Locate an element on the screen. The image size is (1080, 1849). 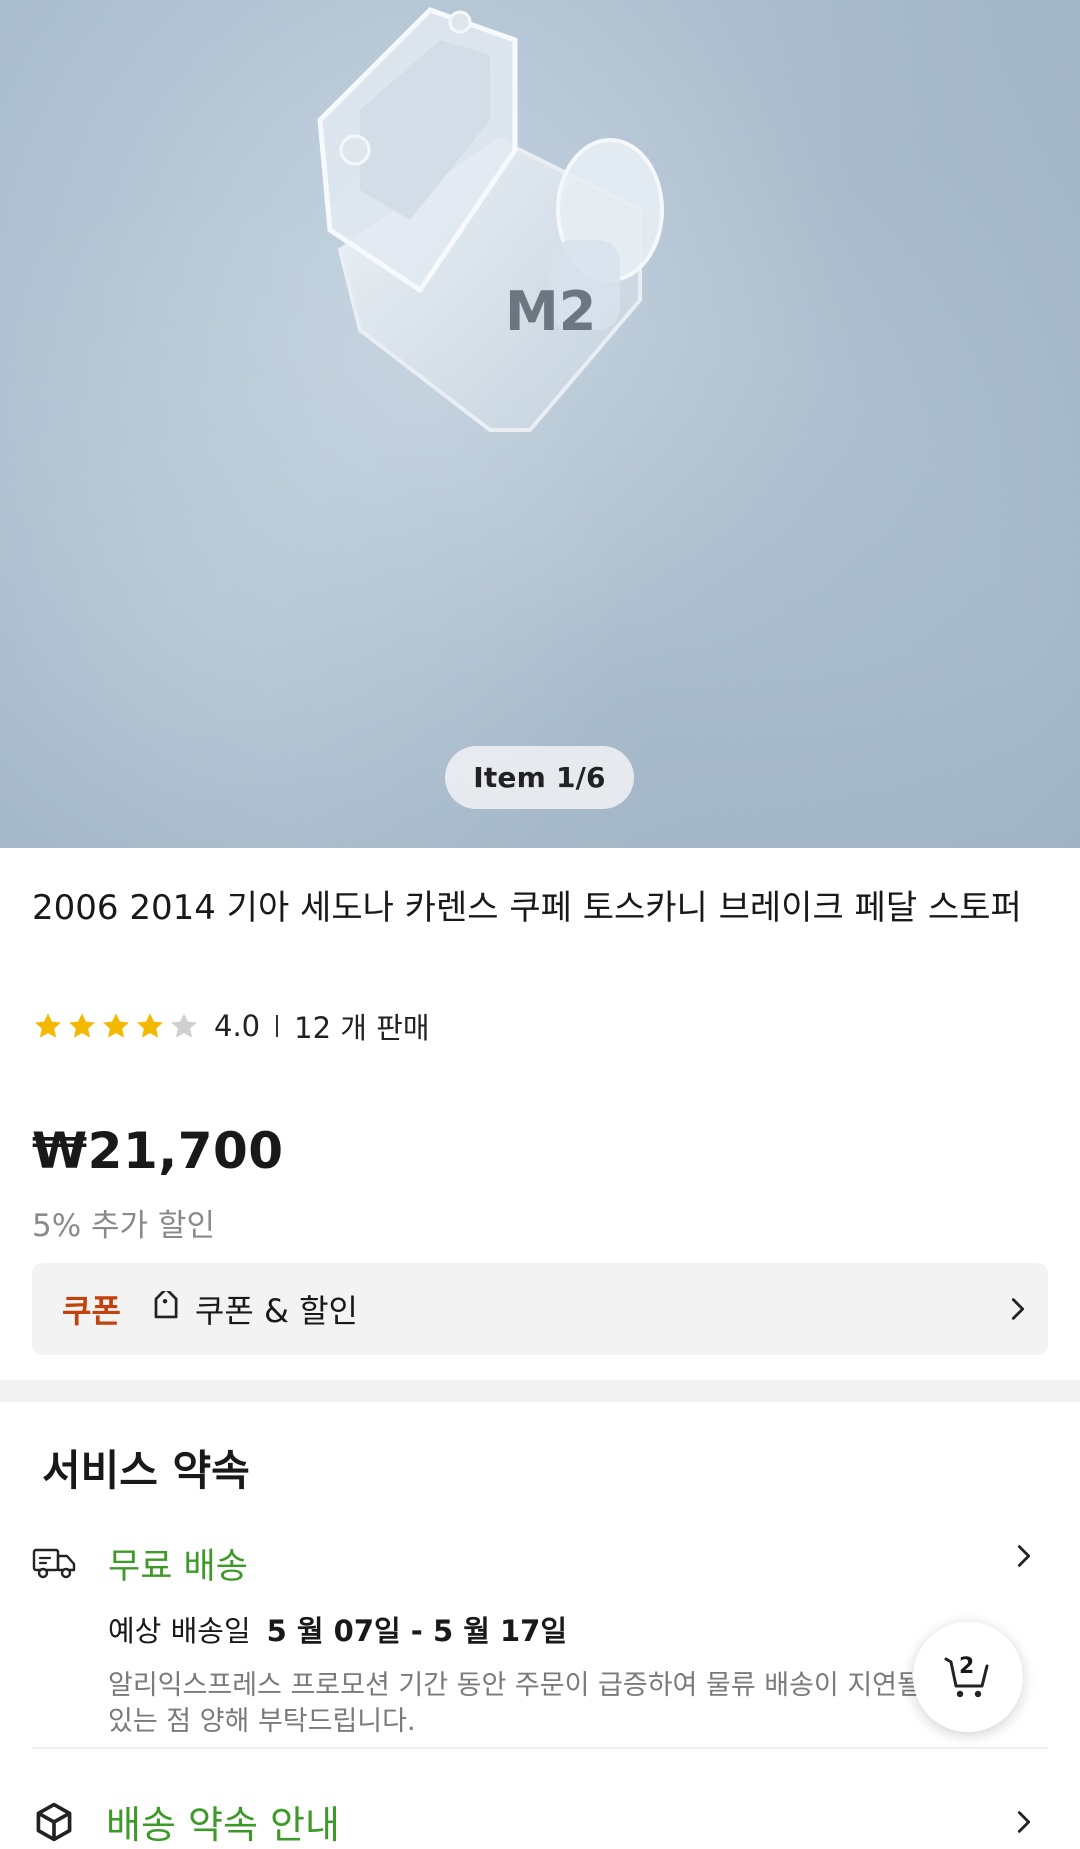
extra-discount: 5% 추가 할인 is located at coordinates (123, 1226).